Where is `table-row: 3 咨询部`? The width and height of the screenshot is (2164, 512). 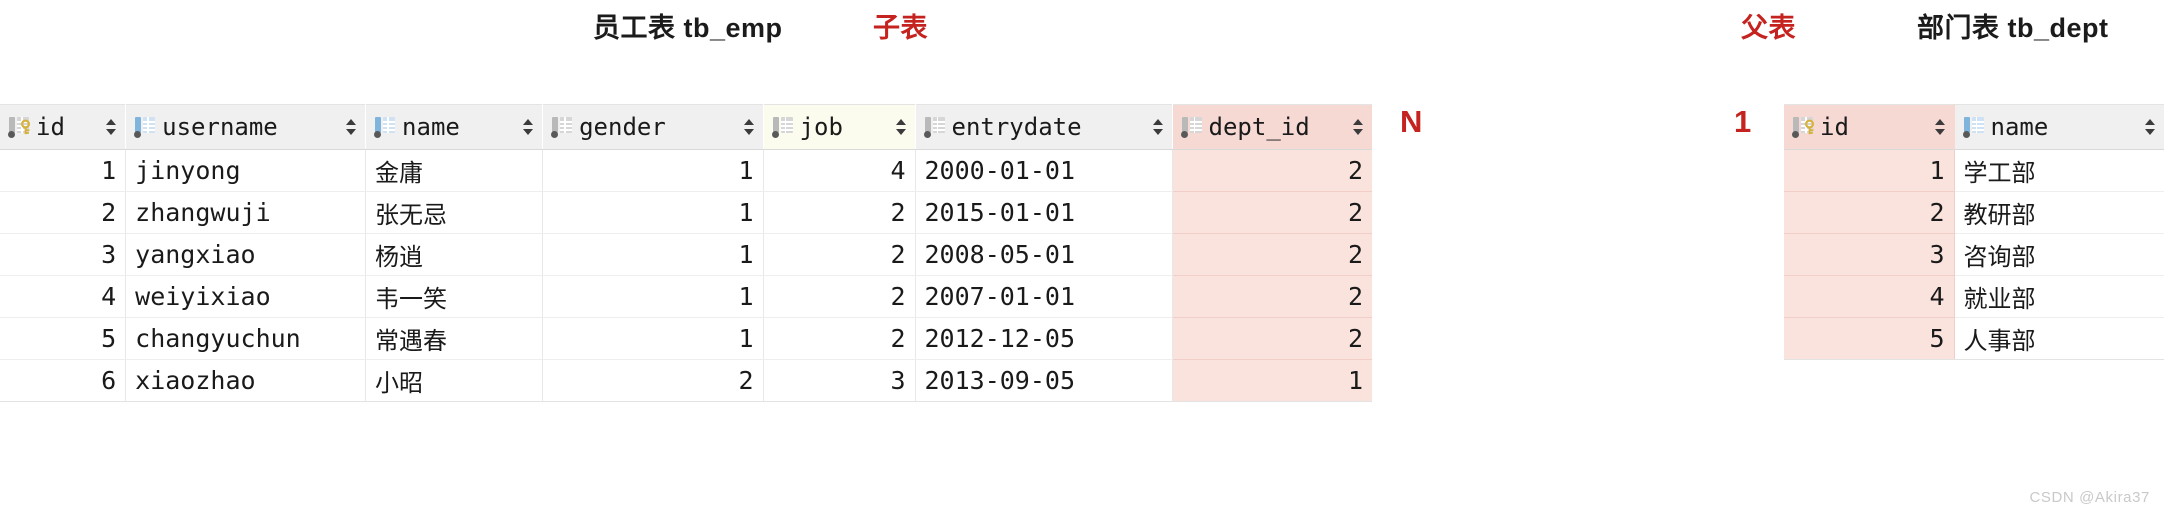
table-row: 3 咨询部 is located at coordinates (1974, 254).